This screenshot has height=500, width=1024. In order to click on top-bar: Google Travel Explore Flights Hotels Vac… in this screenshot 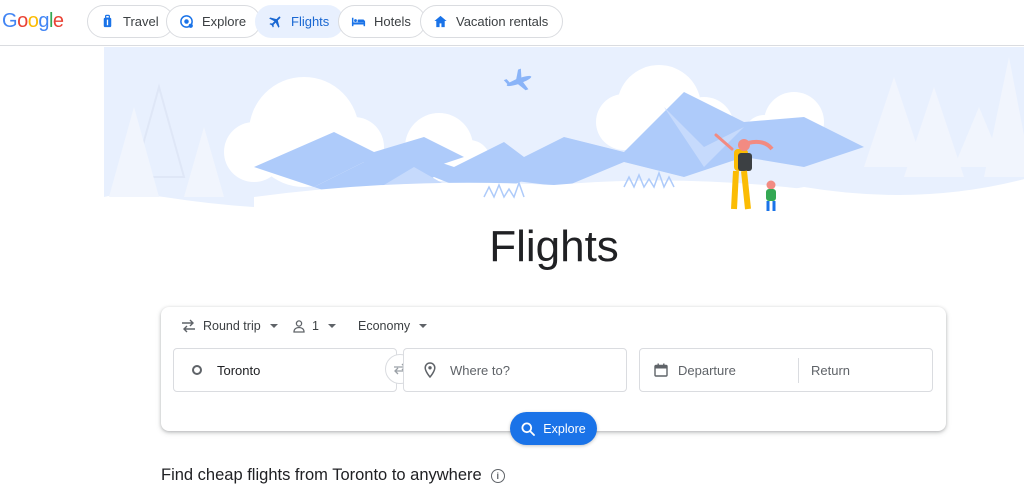, I will do `click(512, 23)`.